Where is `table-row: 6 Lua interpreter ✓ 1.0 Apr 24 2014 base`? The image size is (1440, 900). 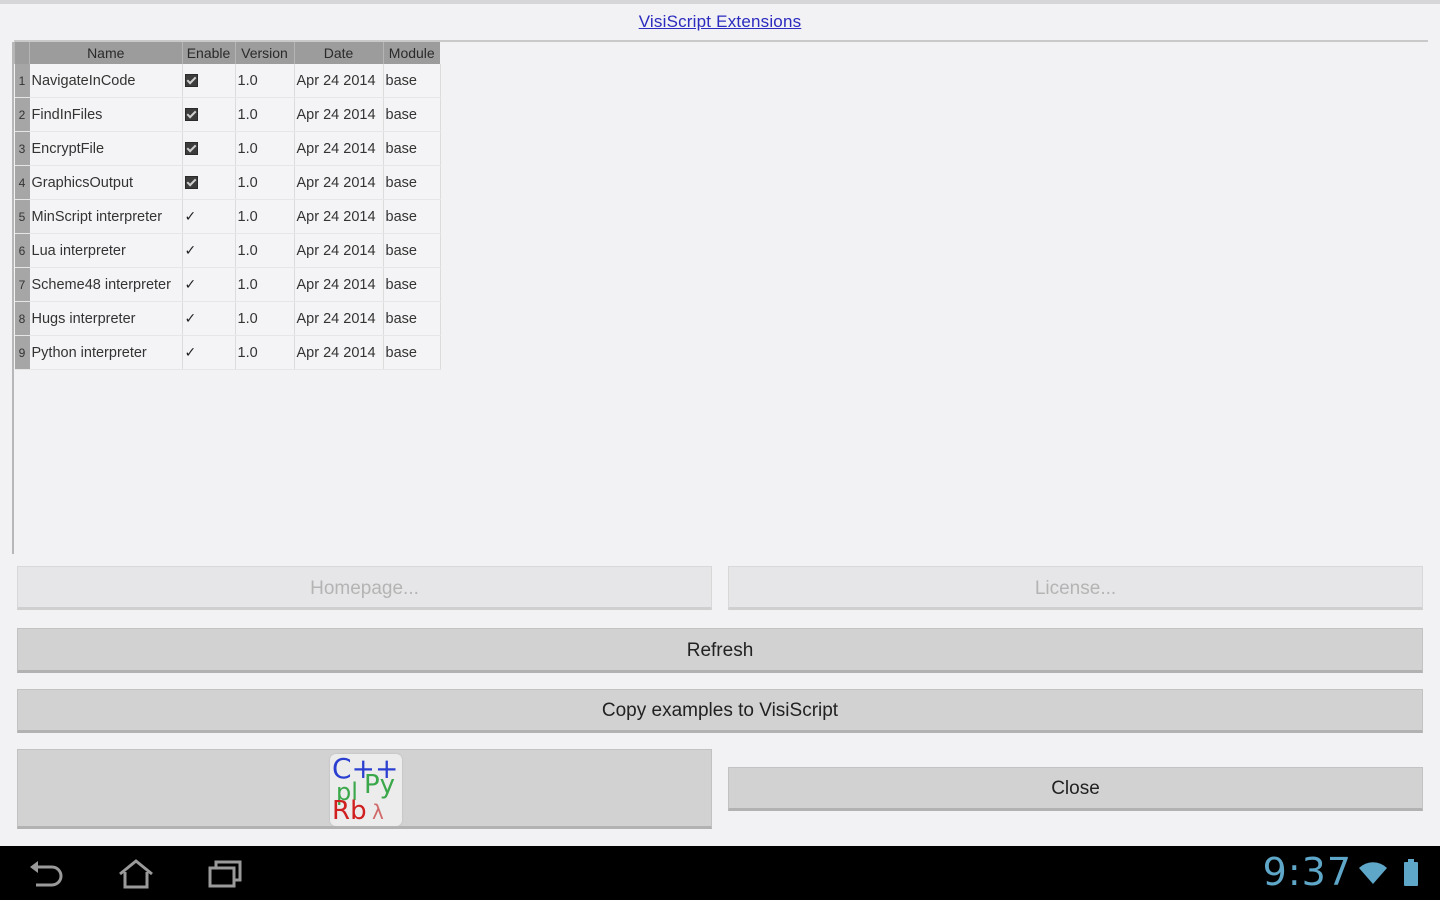
table-row: 6 Lua interpreter ✓ 1.0 Apr 24 2014 base is located at coordinates (227, 250).